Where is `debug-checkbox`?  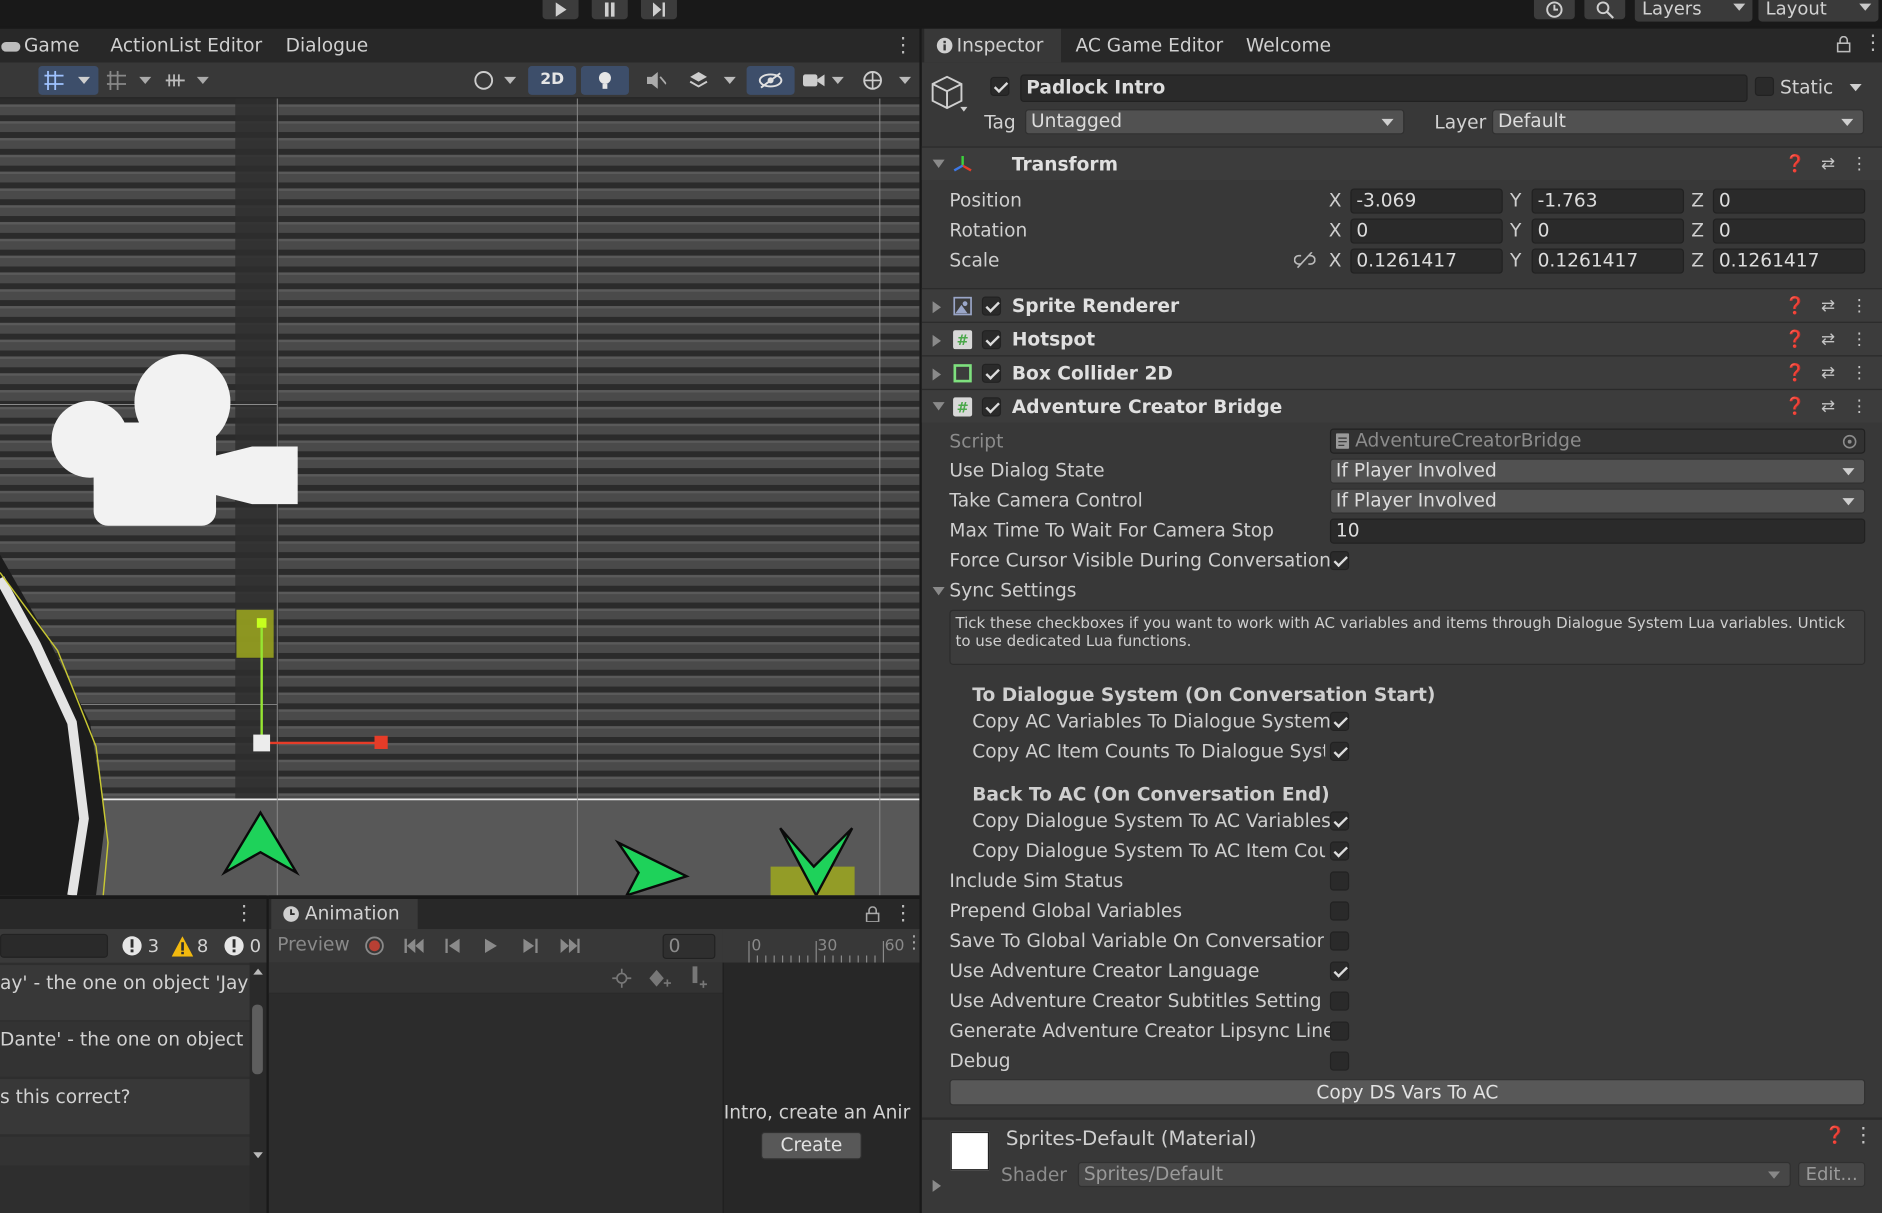
debug-checkbox is located at coordinates (1339, 1061).